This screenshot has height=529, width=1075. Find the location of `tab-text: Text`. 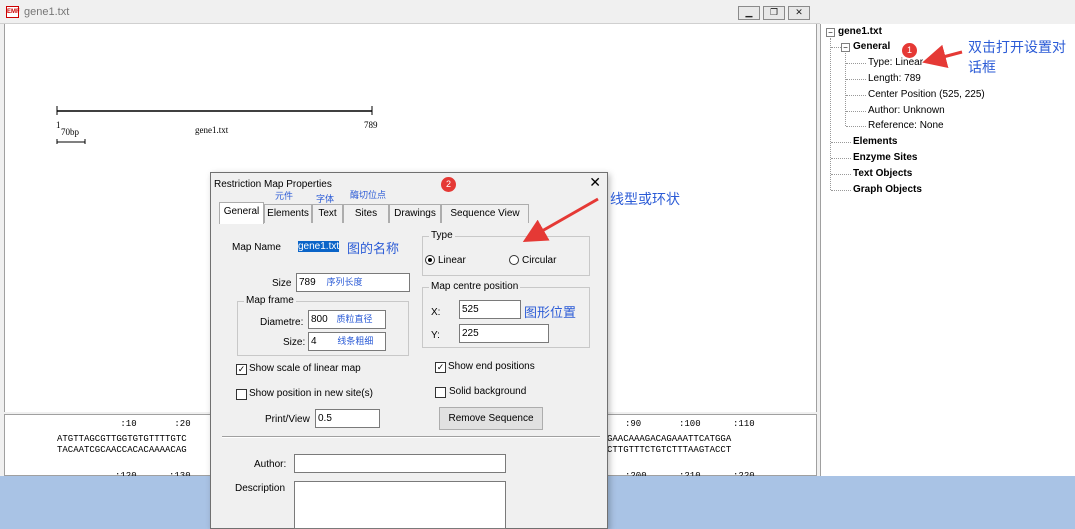

tab-text: Text is located at coordinates (327, 213).